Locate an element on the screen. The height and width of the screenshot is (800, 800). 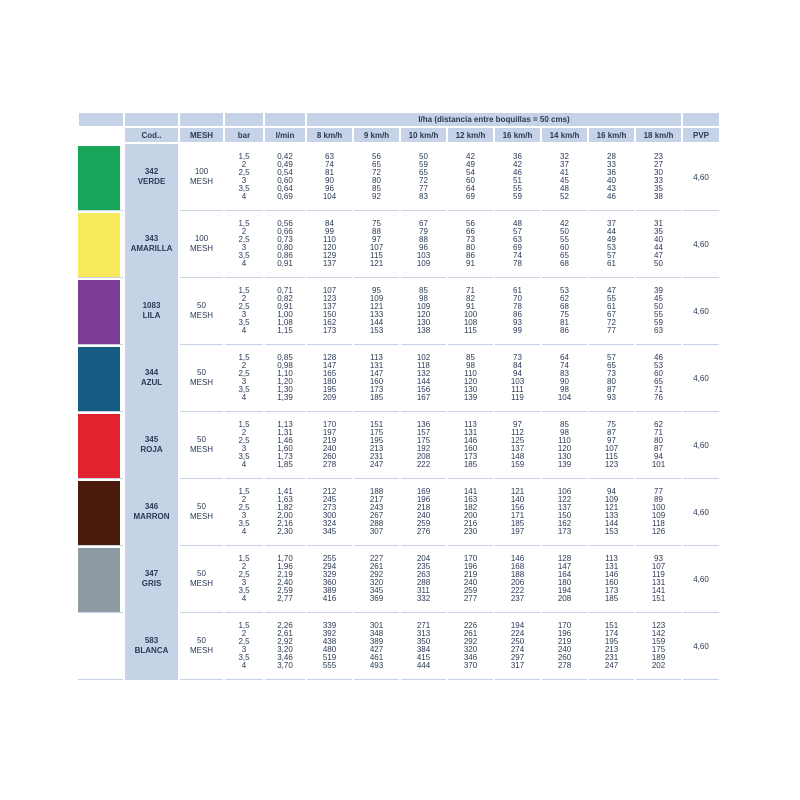
lha-cell-value: 137 is located at coordinates (329, 264).